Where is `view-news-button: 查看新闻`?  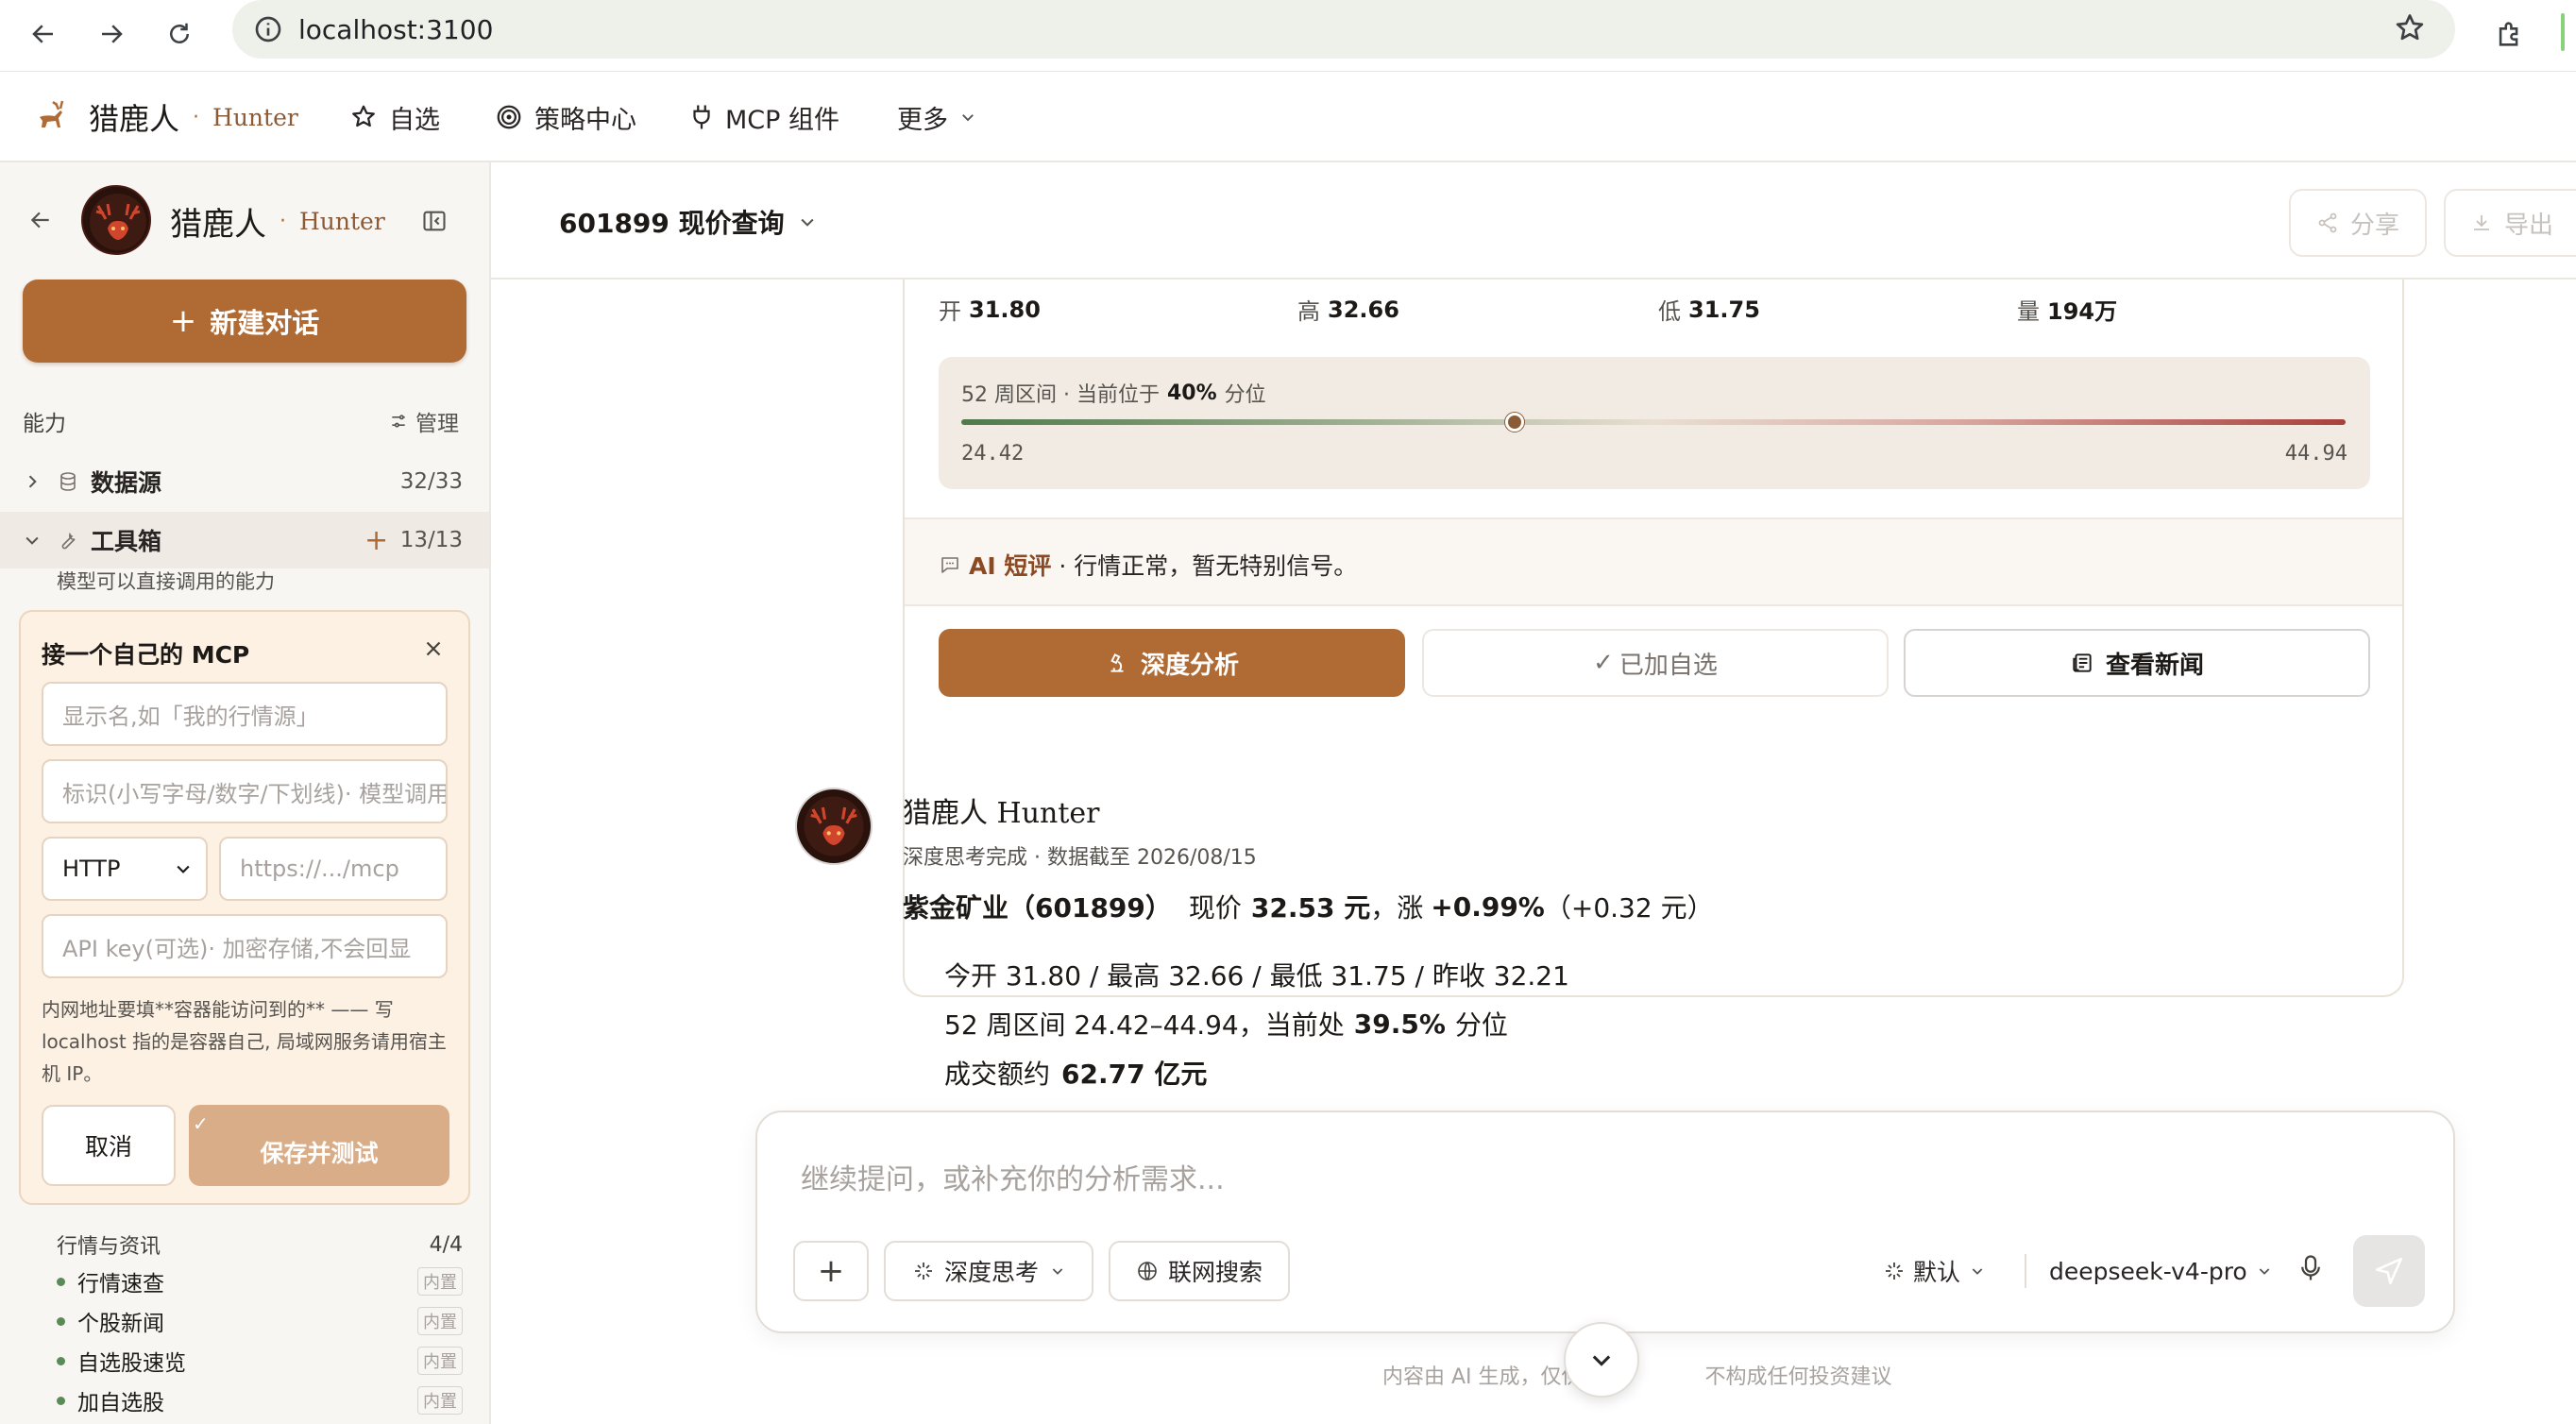
view-news-button: 查看新闻 is located at coordinates (2137, 663).